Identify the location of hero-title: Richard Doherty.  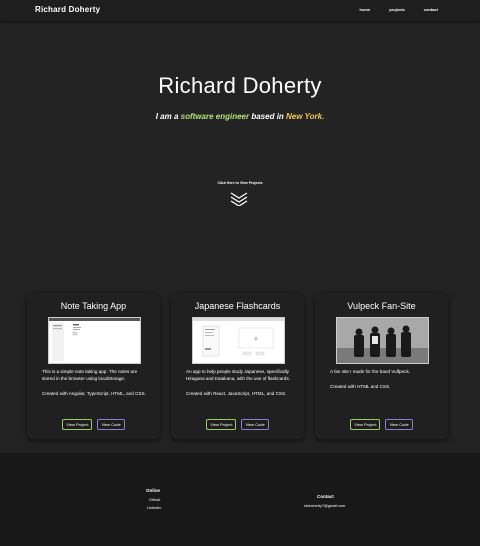
(240, 85).